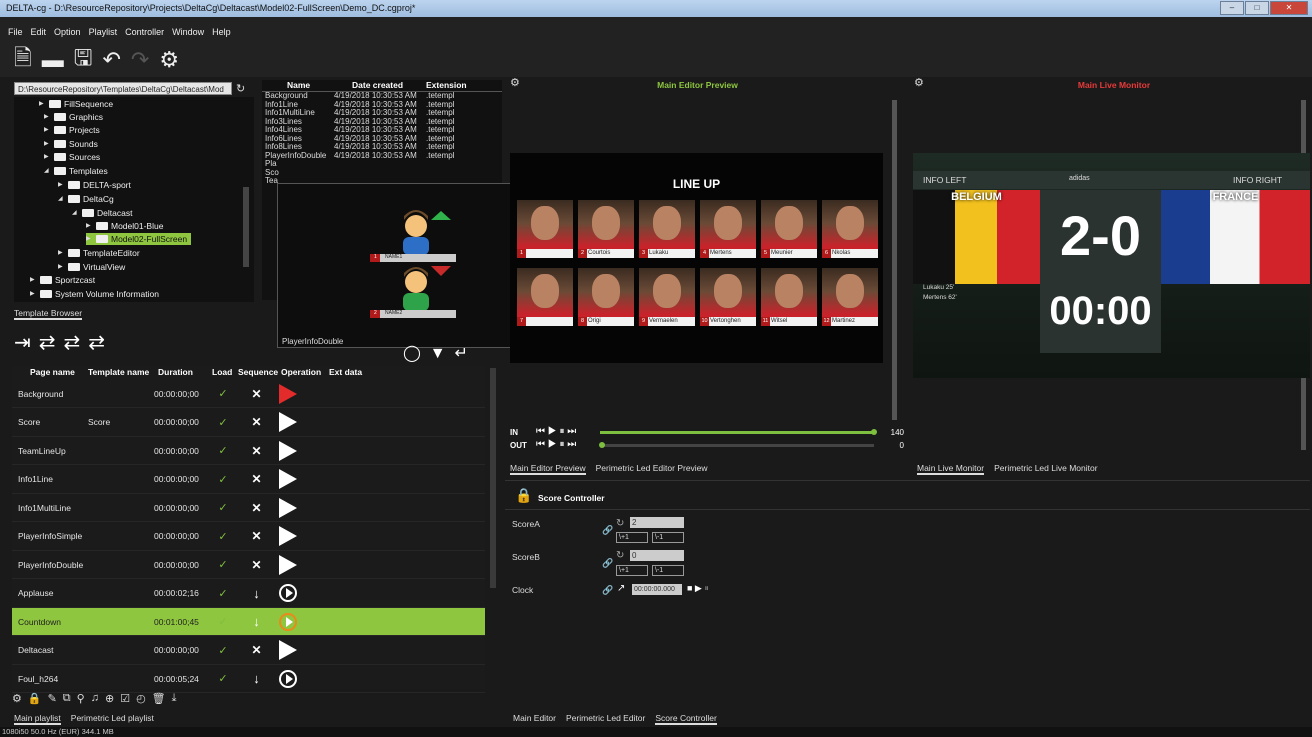 Image resolution: width=1312 pixels, height=737 pixels. I want to click on scoreA-input: 2, so click(657, 522).